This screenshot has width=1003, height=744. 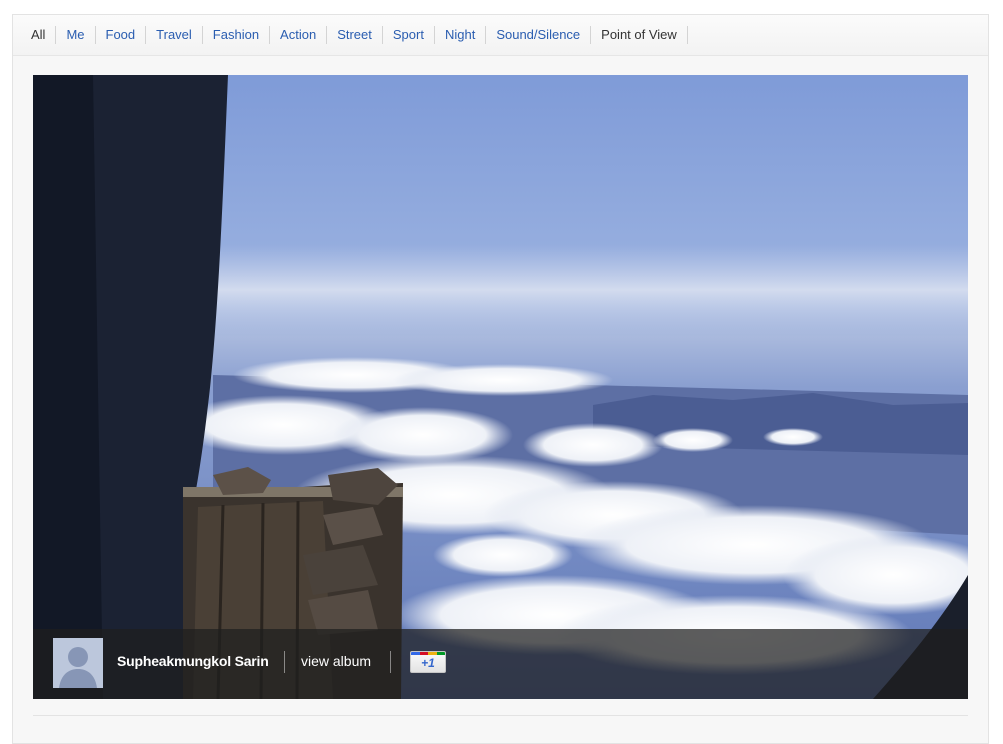 I want to click on tab-sound-silence: Sound/Silence, so click(x=539, y=35).